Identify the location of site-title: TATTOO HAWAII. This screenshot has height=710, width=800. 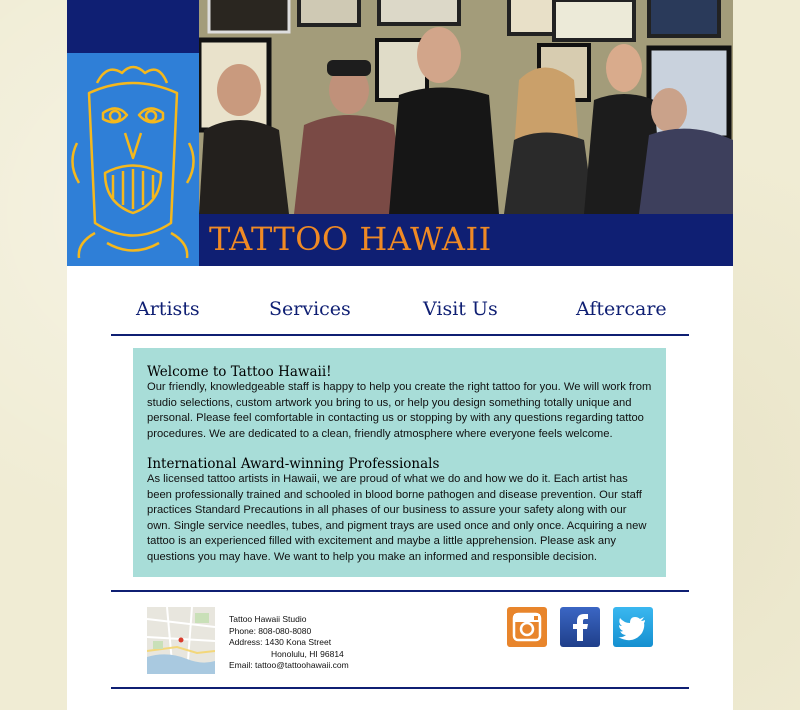
(350, 239).